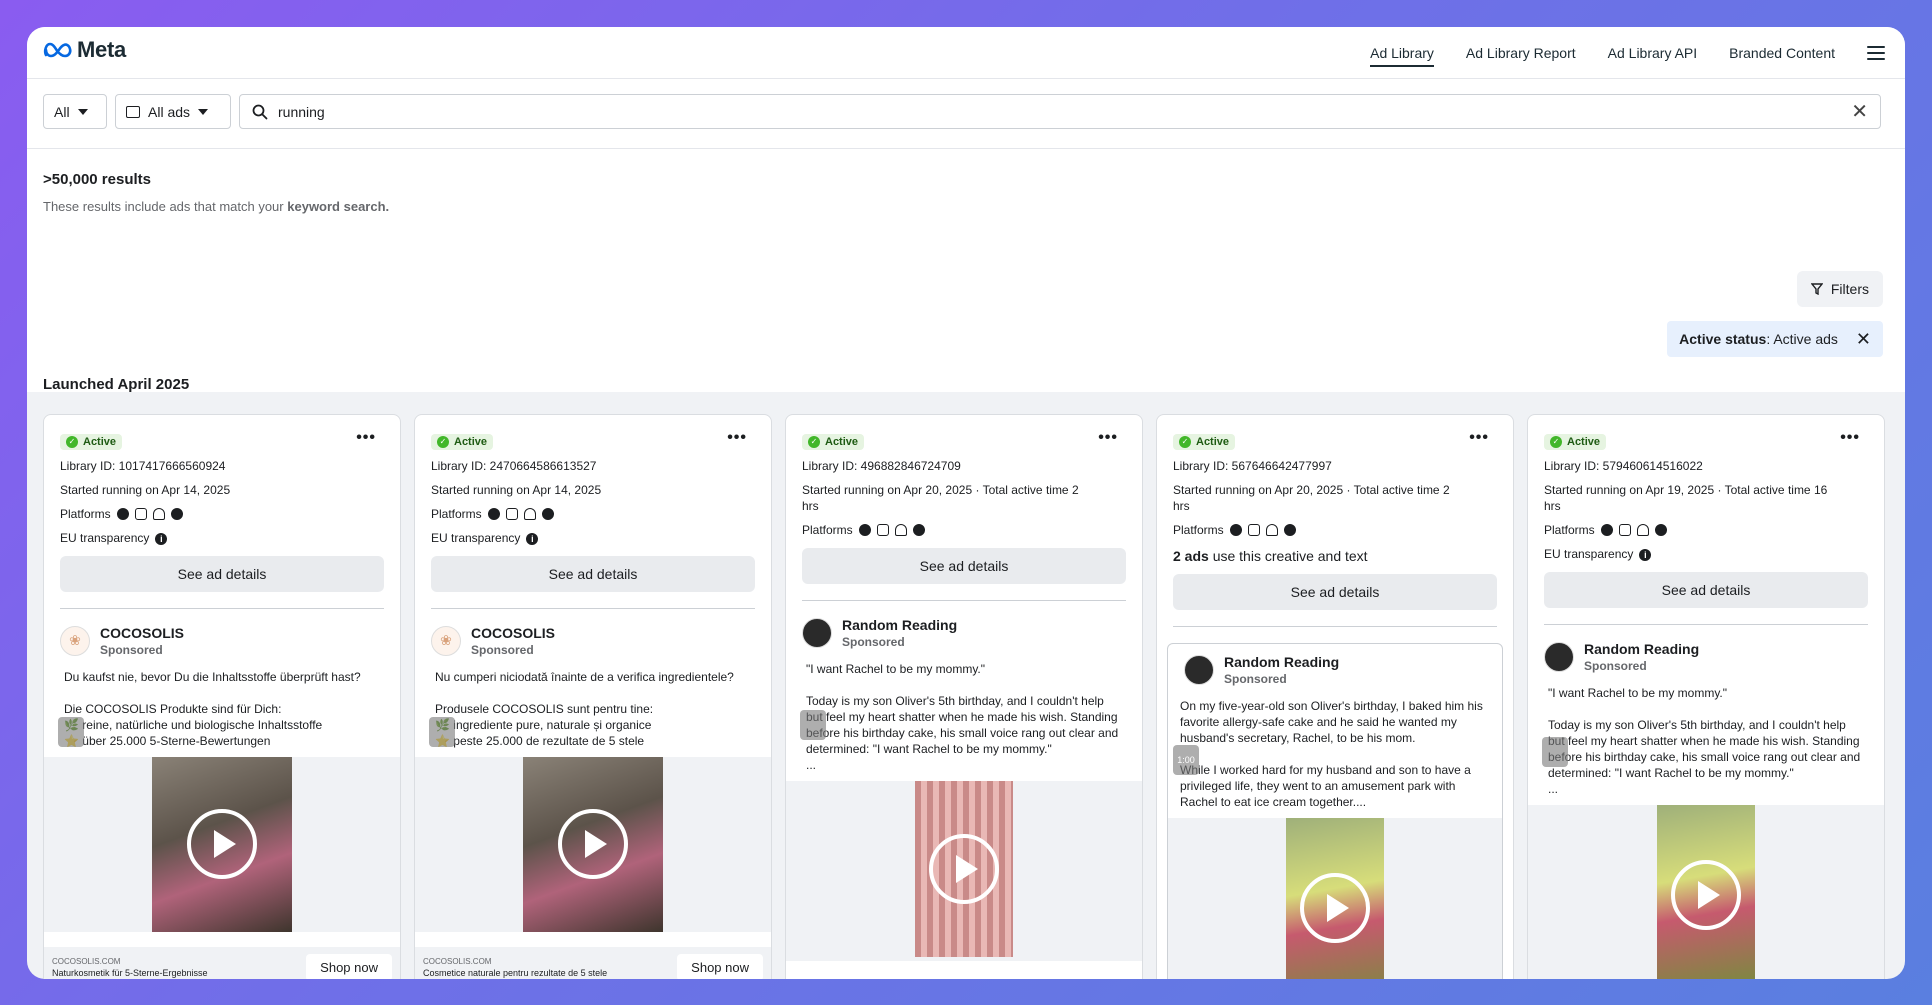 The image size is (1932, 1005). I want to click on video-duration-badge: 1:00, so click(1186, 760).